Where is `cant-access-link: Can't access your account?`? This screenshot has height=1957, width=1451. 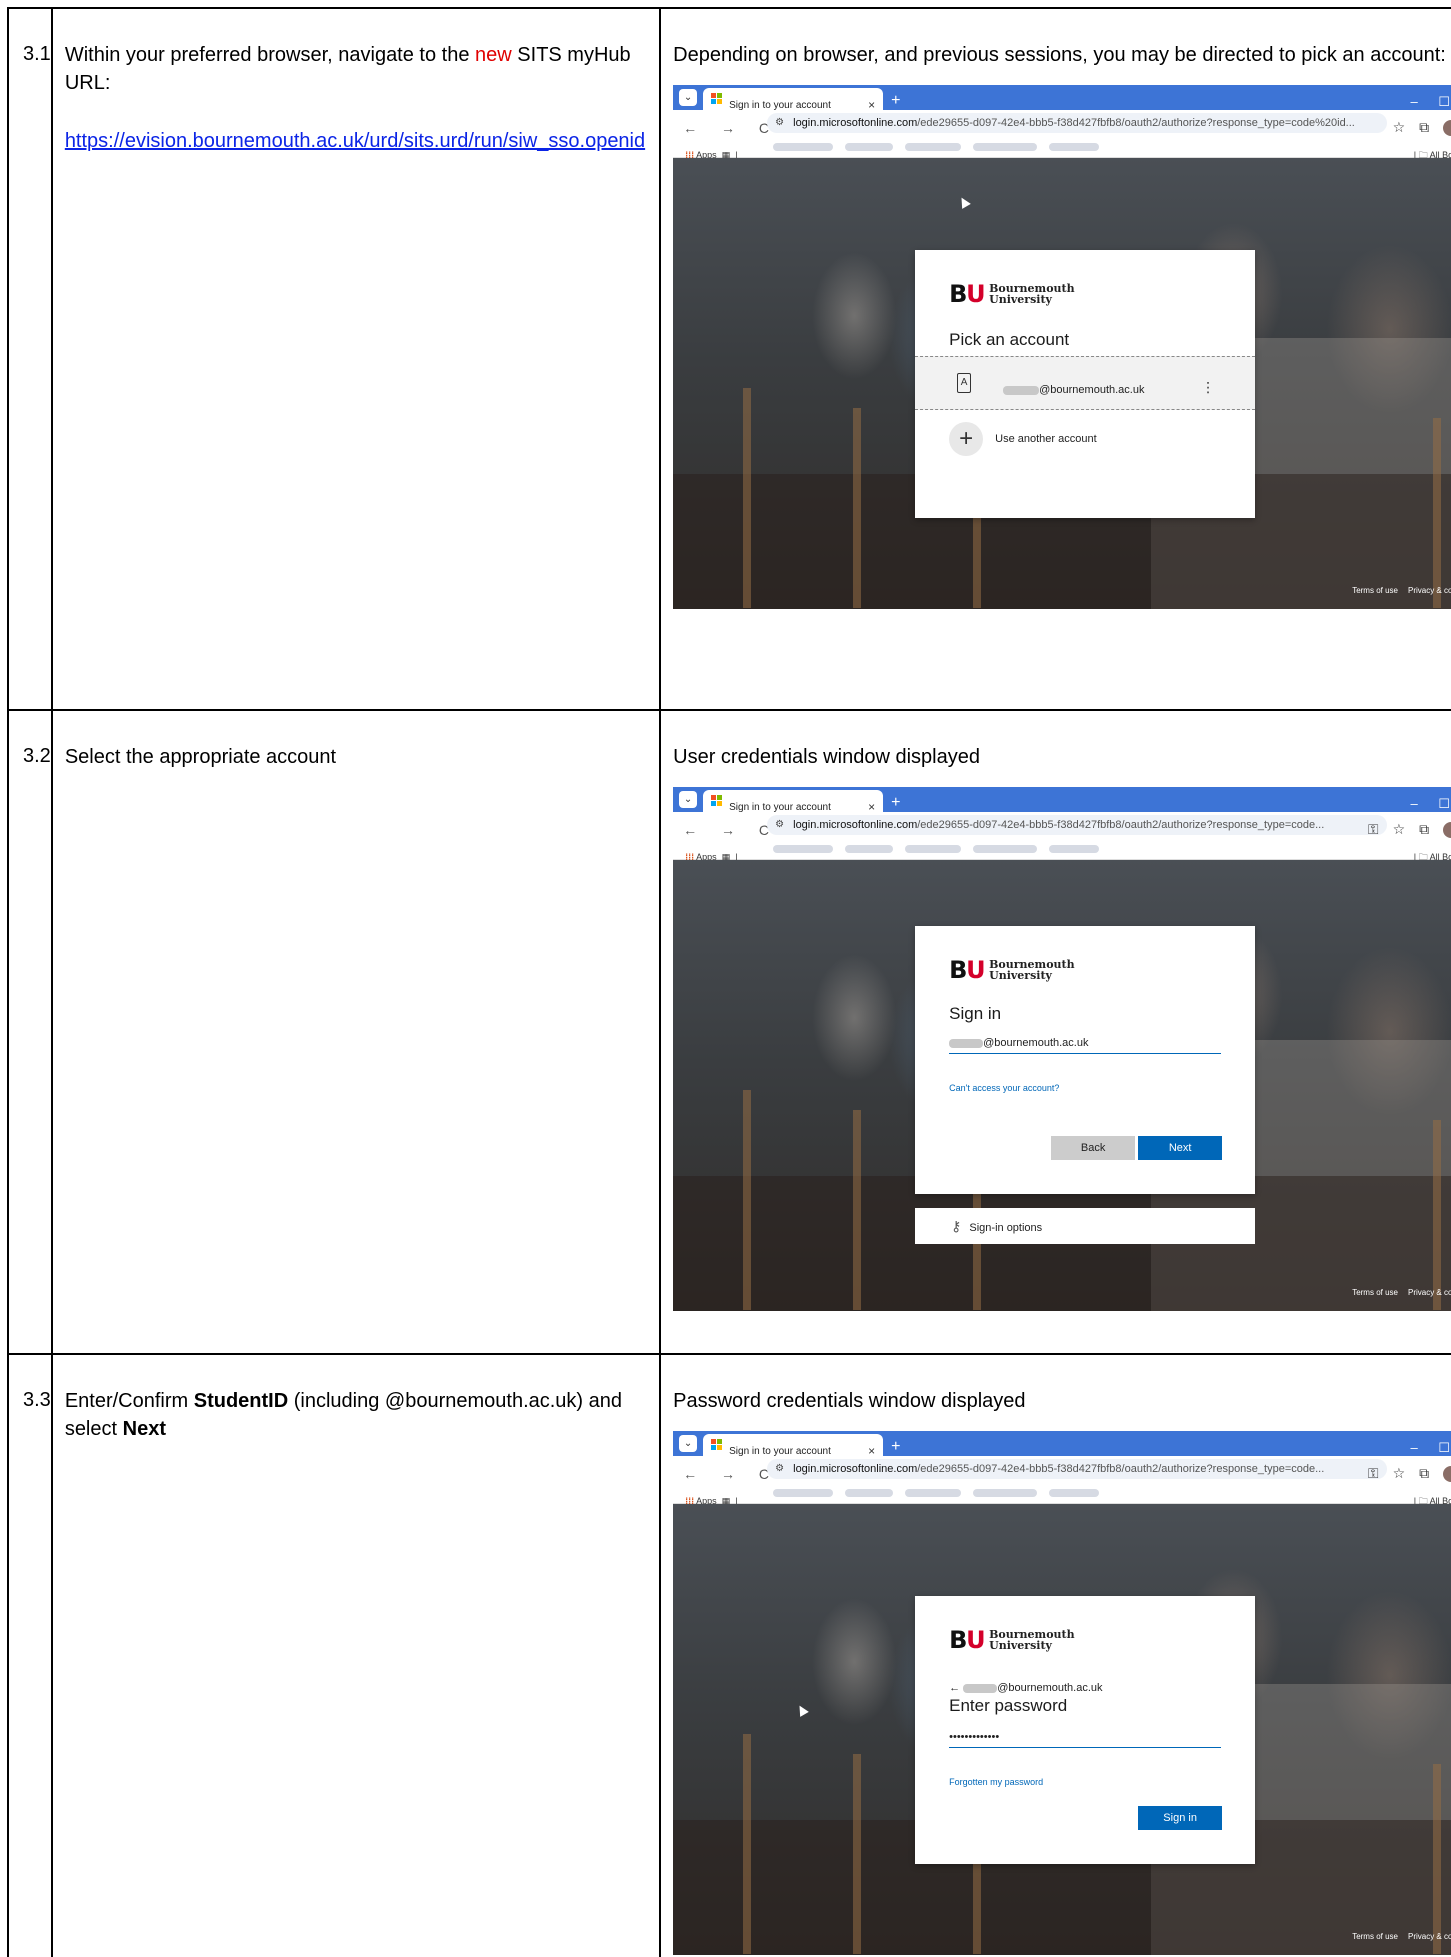
cant-access-link: Can't access your account? is located at coordinates (1004, 1088).